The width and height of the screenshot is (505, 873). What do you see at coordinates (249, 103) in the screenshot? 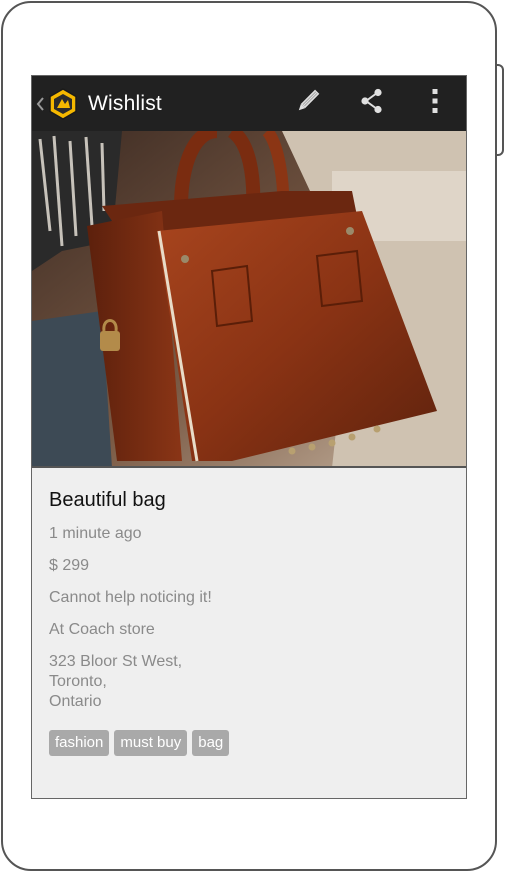
I see `action-bar: Wishlist` at bounding box center [249, 103].